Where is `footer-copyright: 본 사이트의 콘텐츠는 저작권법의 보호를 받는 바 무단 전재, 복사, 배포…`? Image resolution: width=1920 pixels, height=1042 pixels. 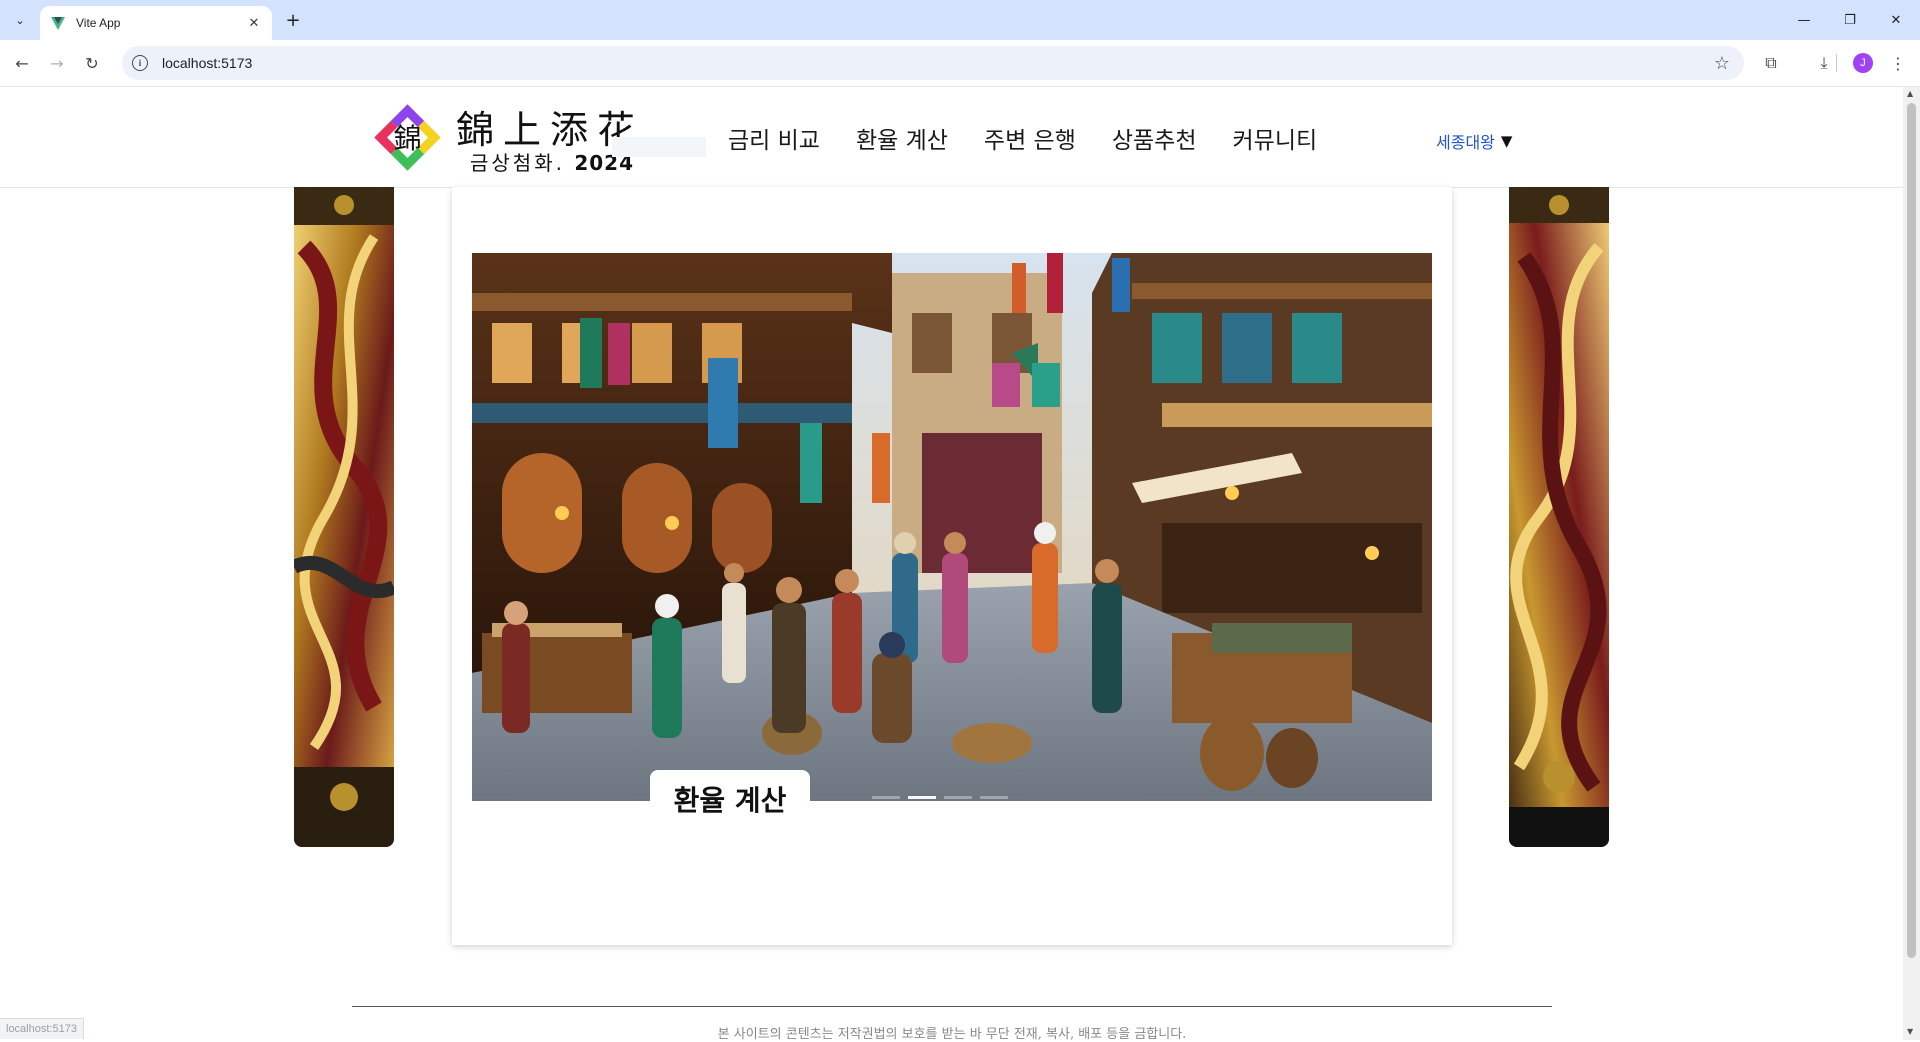 footer-copyright: 본 사이트의 콘텐츠는 저작권법의 보호를 받는 바 무단 전재, 복사, 배포… is located at coordinates (952, 1034).